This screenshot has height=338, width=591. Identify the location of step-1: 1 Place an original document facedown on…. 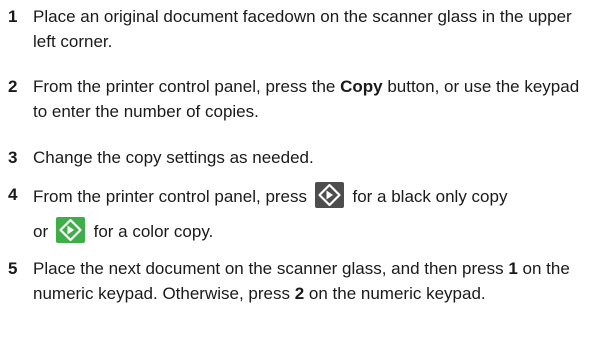
(295, 29).